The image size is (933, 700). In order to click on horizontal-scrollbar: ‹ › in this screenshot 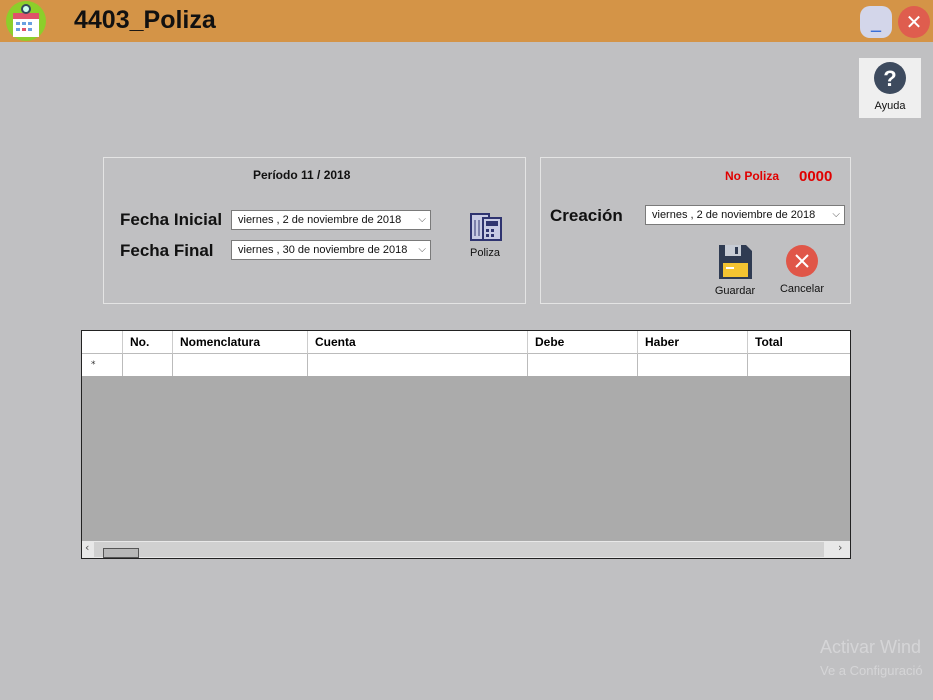, I will do `click(466, 549)`.